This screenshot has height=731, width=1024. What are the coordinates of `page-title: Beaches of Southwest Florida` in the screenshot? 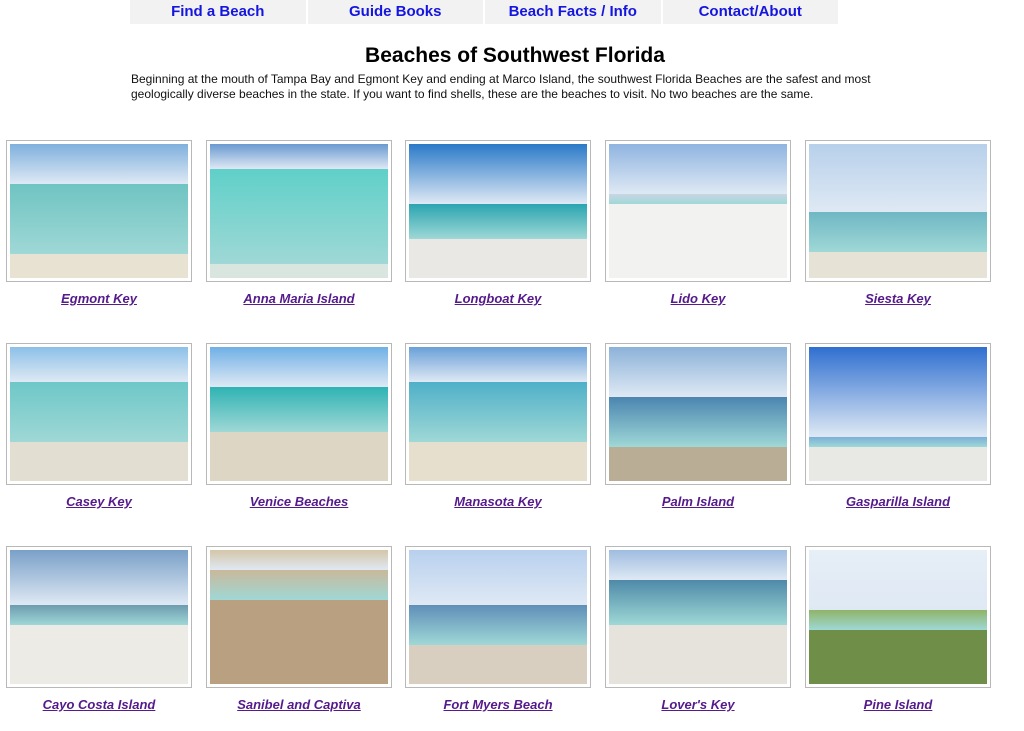 It's located at (515, 55).